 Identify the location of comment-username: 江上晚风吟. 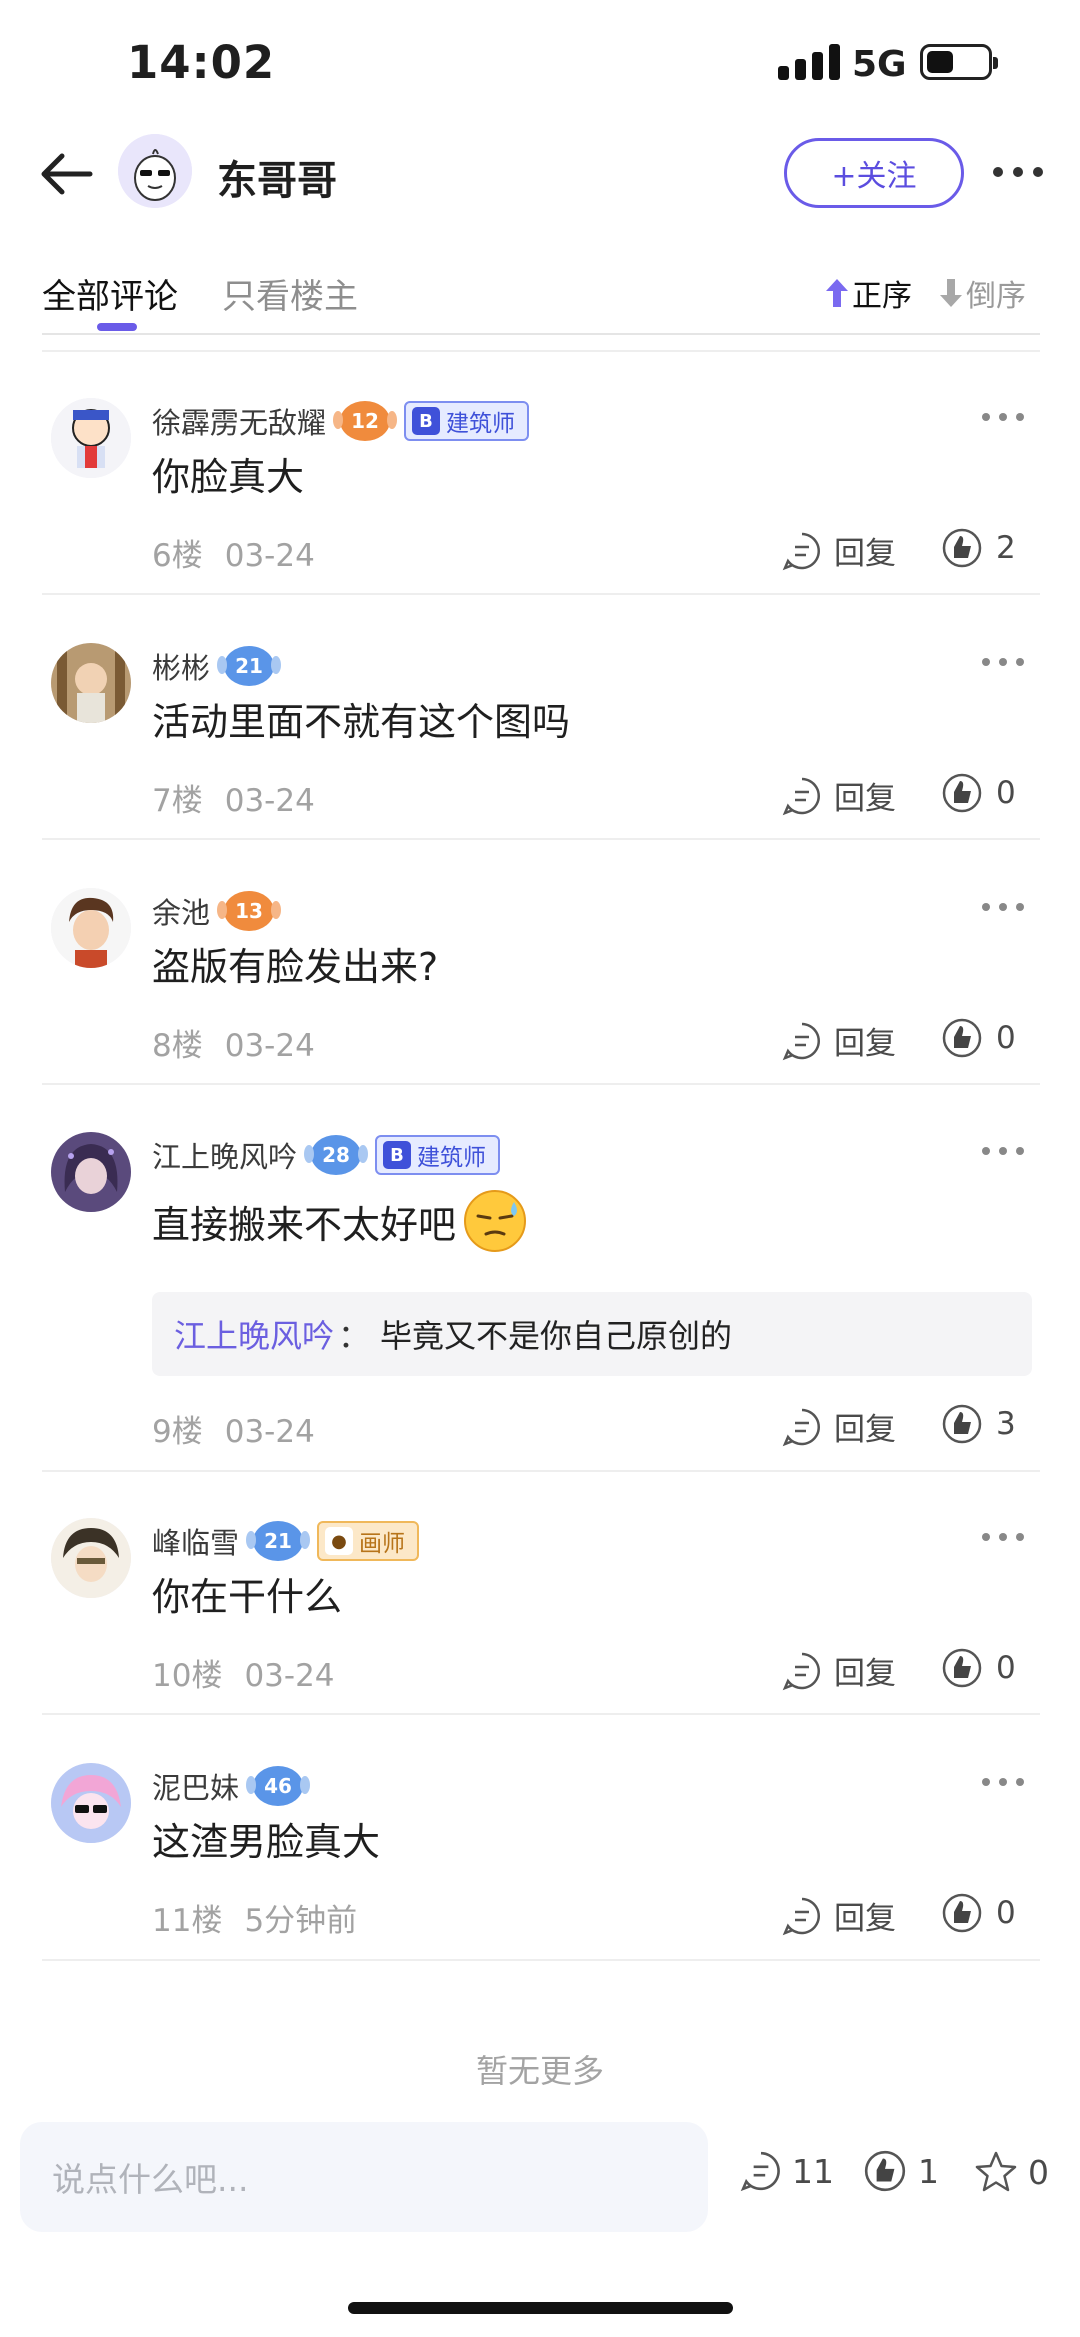
(224, 1155).